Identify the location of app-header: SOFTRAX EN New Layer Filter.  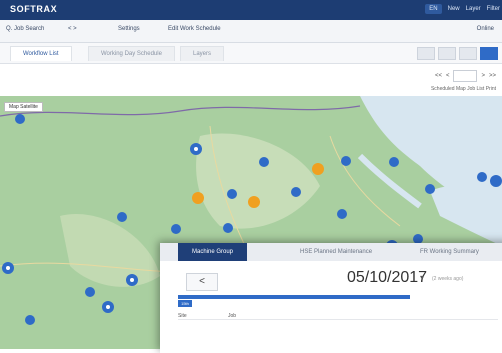
(251, 10).